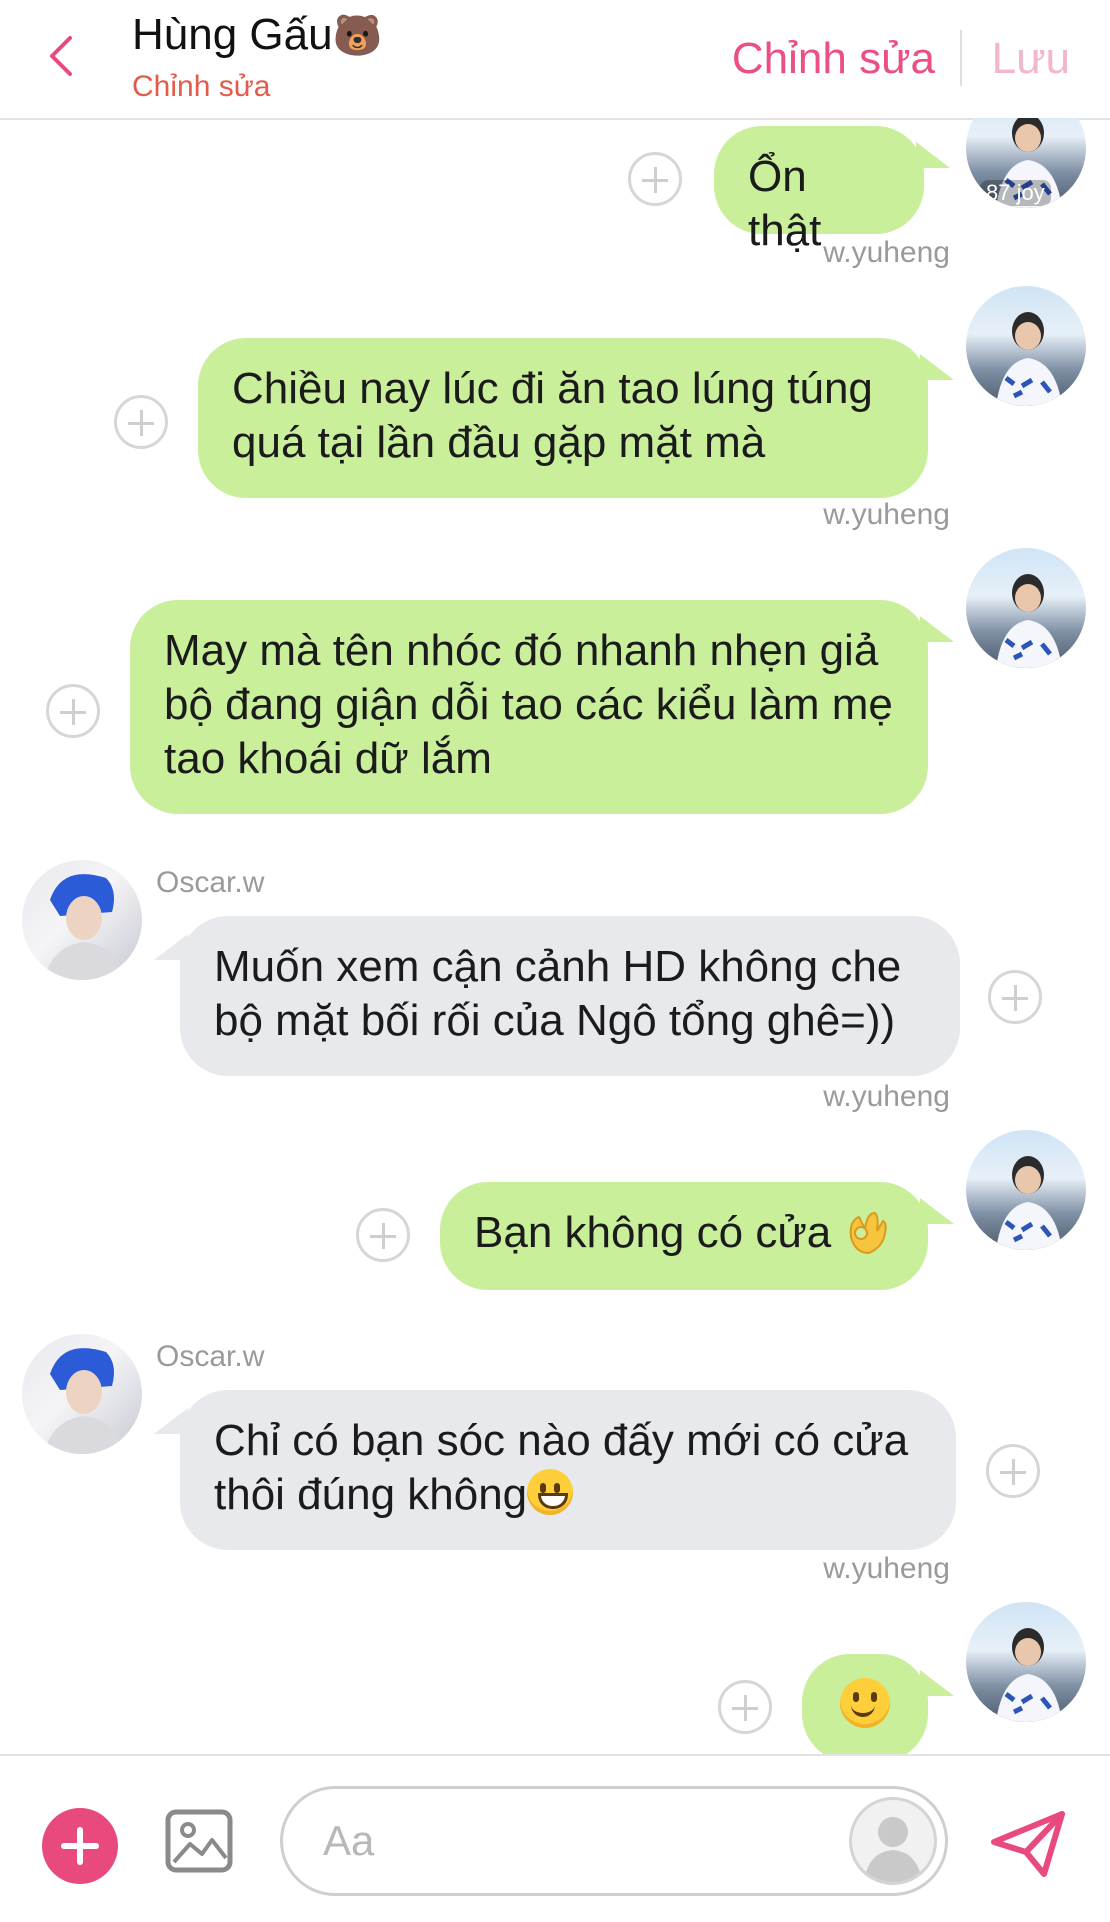 Image resolution: width=1110 pixels, height=1922 pixels. What do you see at coordinates (232, 34) in the screenshot?
I see `chat-title-text: Hùng Gấu` at bounding box center [232, 34].